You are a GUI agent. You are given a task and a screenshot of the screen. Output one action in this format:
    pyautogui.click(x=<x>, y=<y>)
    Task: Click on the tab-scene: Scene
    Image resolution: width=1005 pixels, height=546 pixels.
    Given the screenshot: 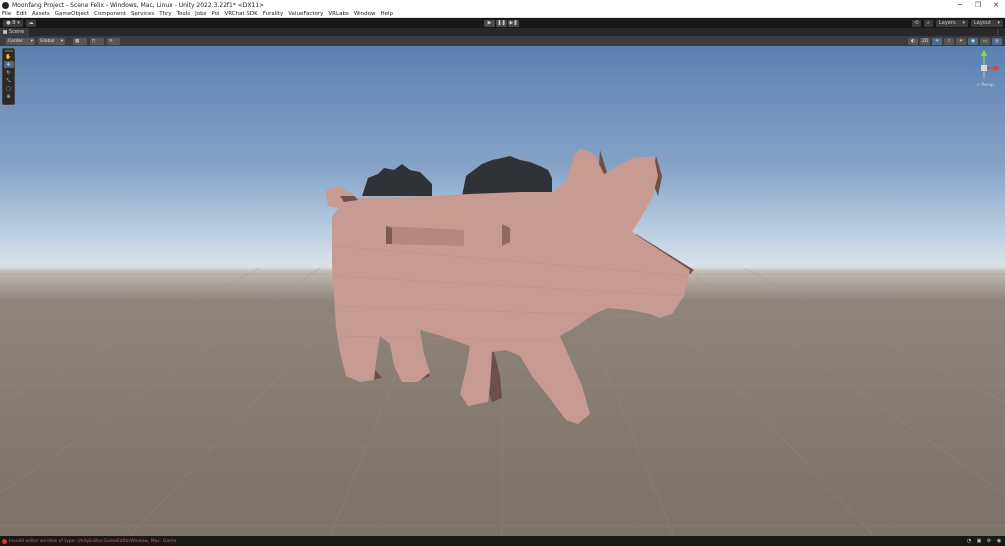 What is the action you would take?
    pyautogui.click(x=15, y=32)
    